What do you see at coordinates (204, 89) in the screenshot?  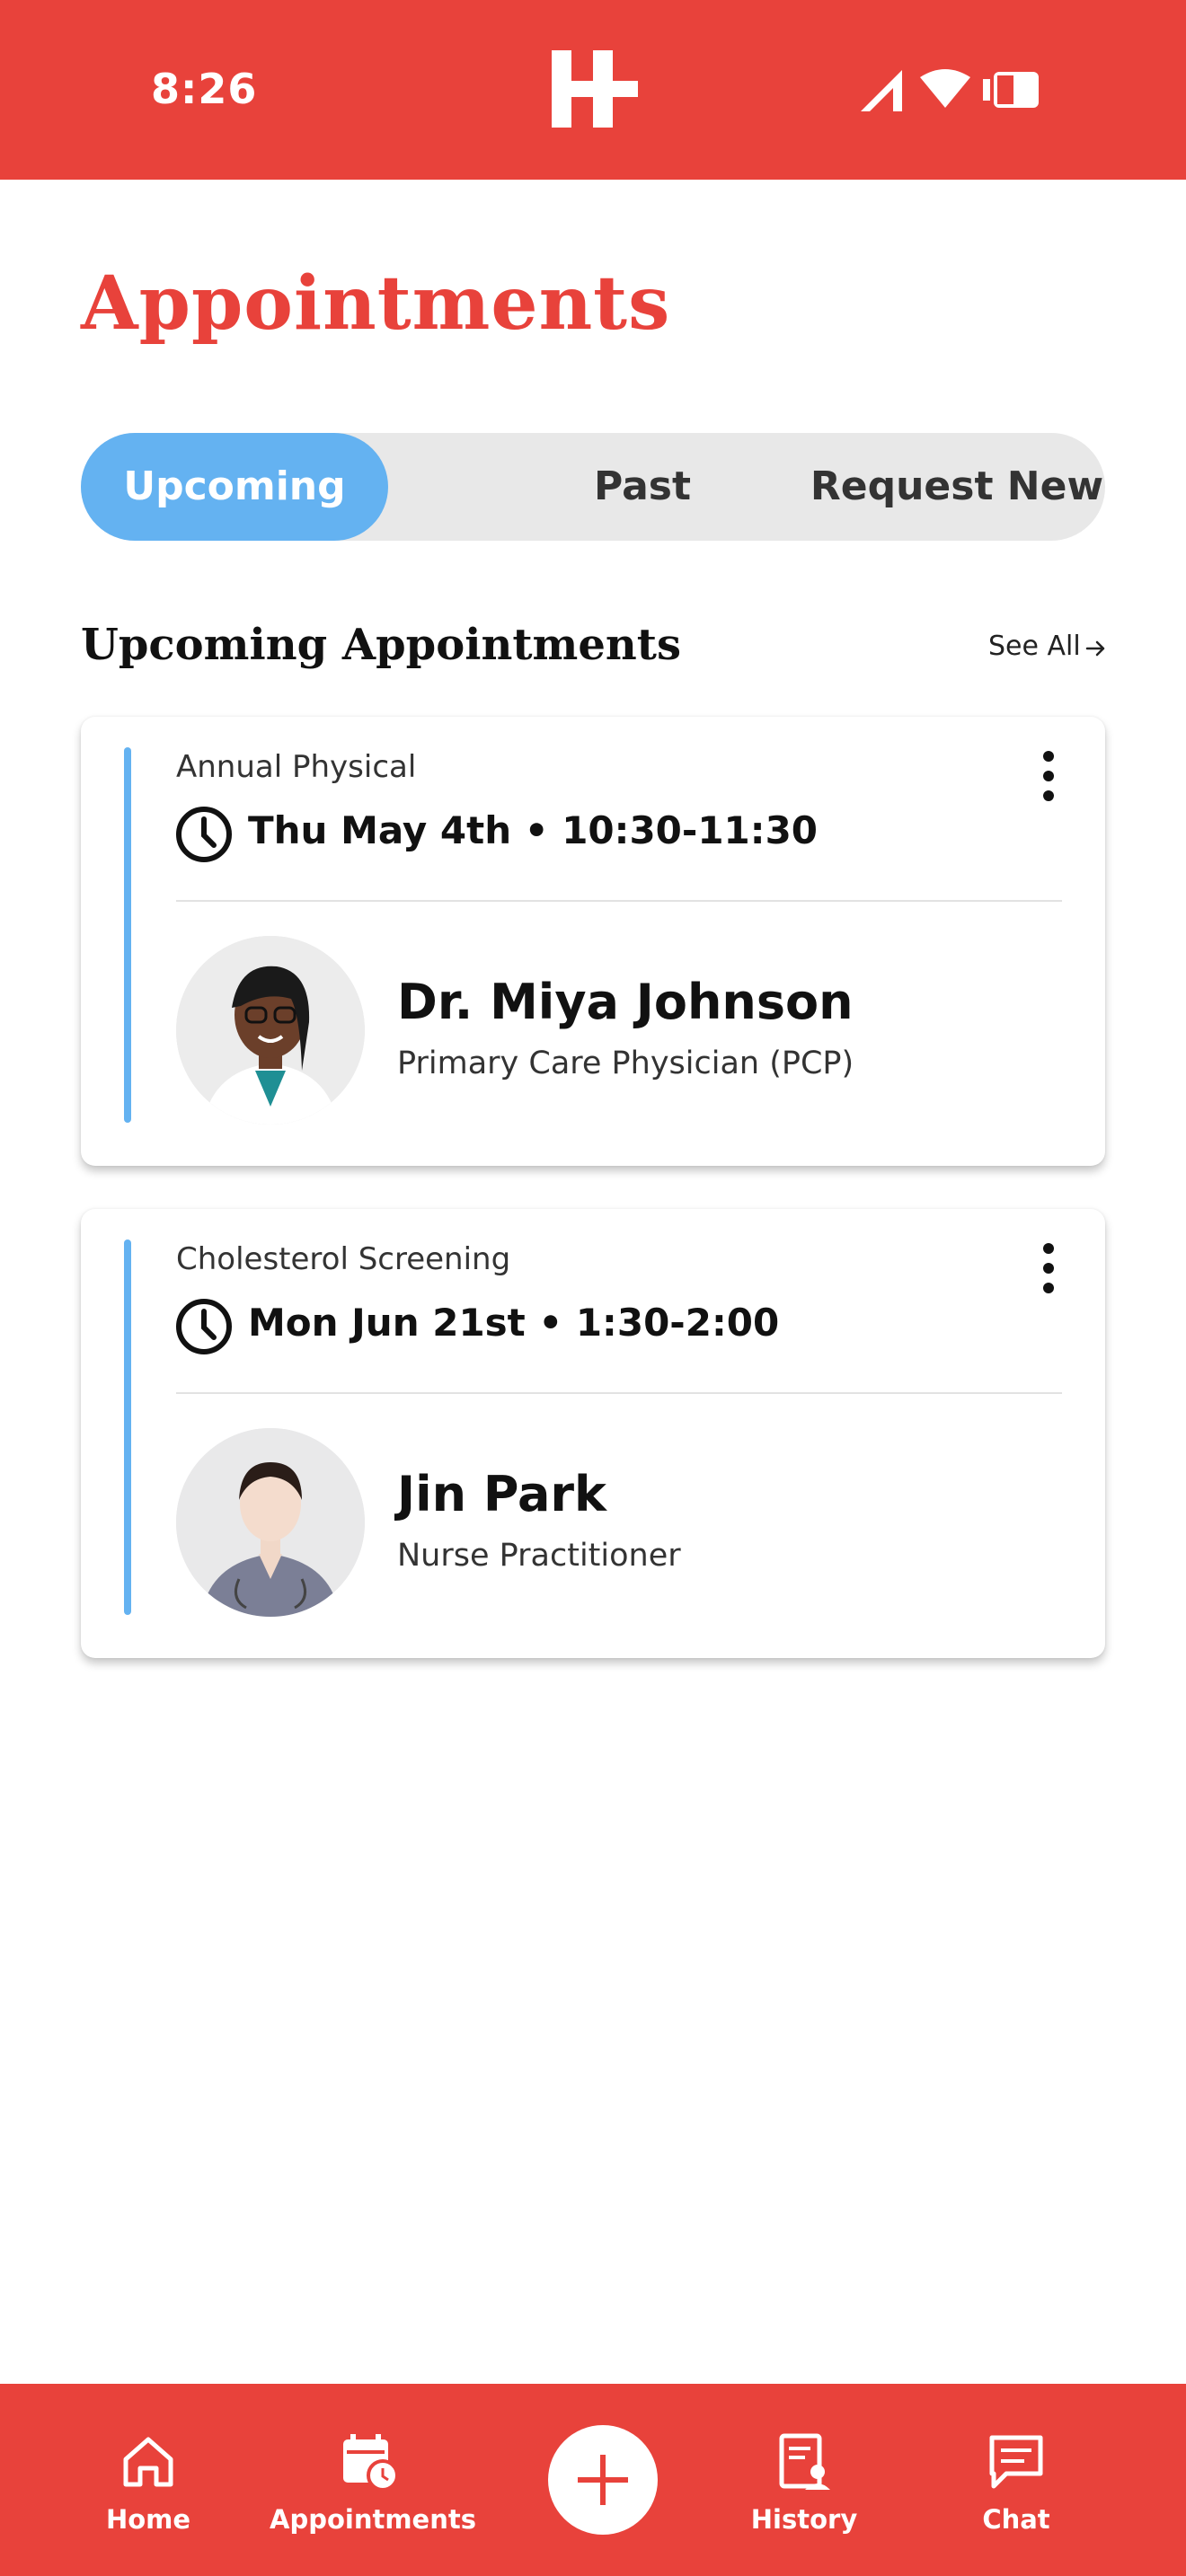 I see `status-time: 8:26` at bounding box center [204, 89].